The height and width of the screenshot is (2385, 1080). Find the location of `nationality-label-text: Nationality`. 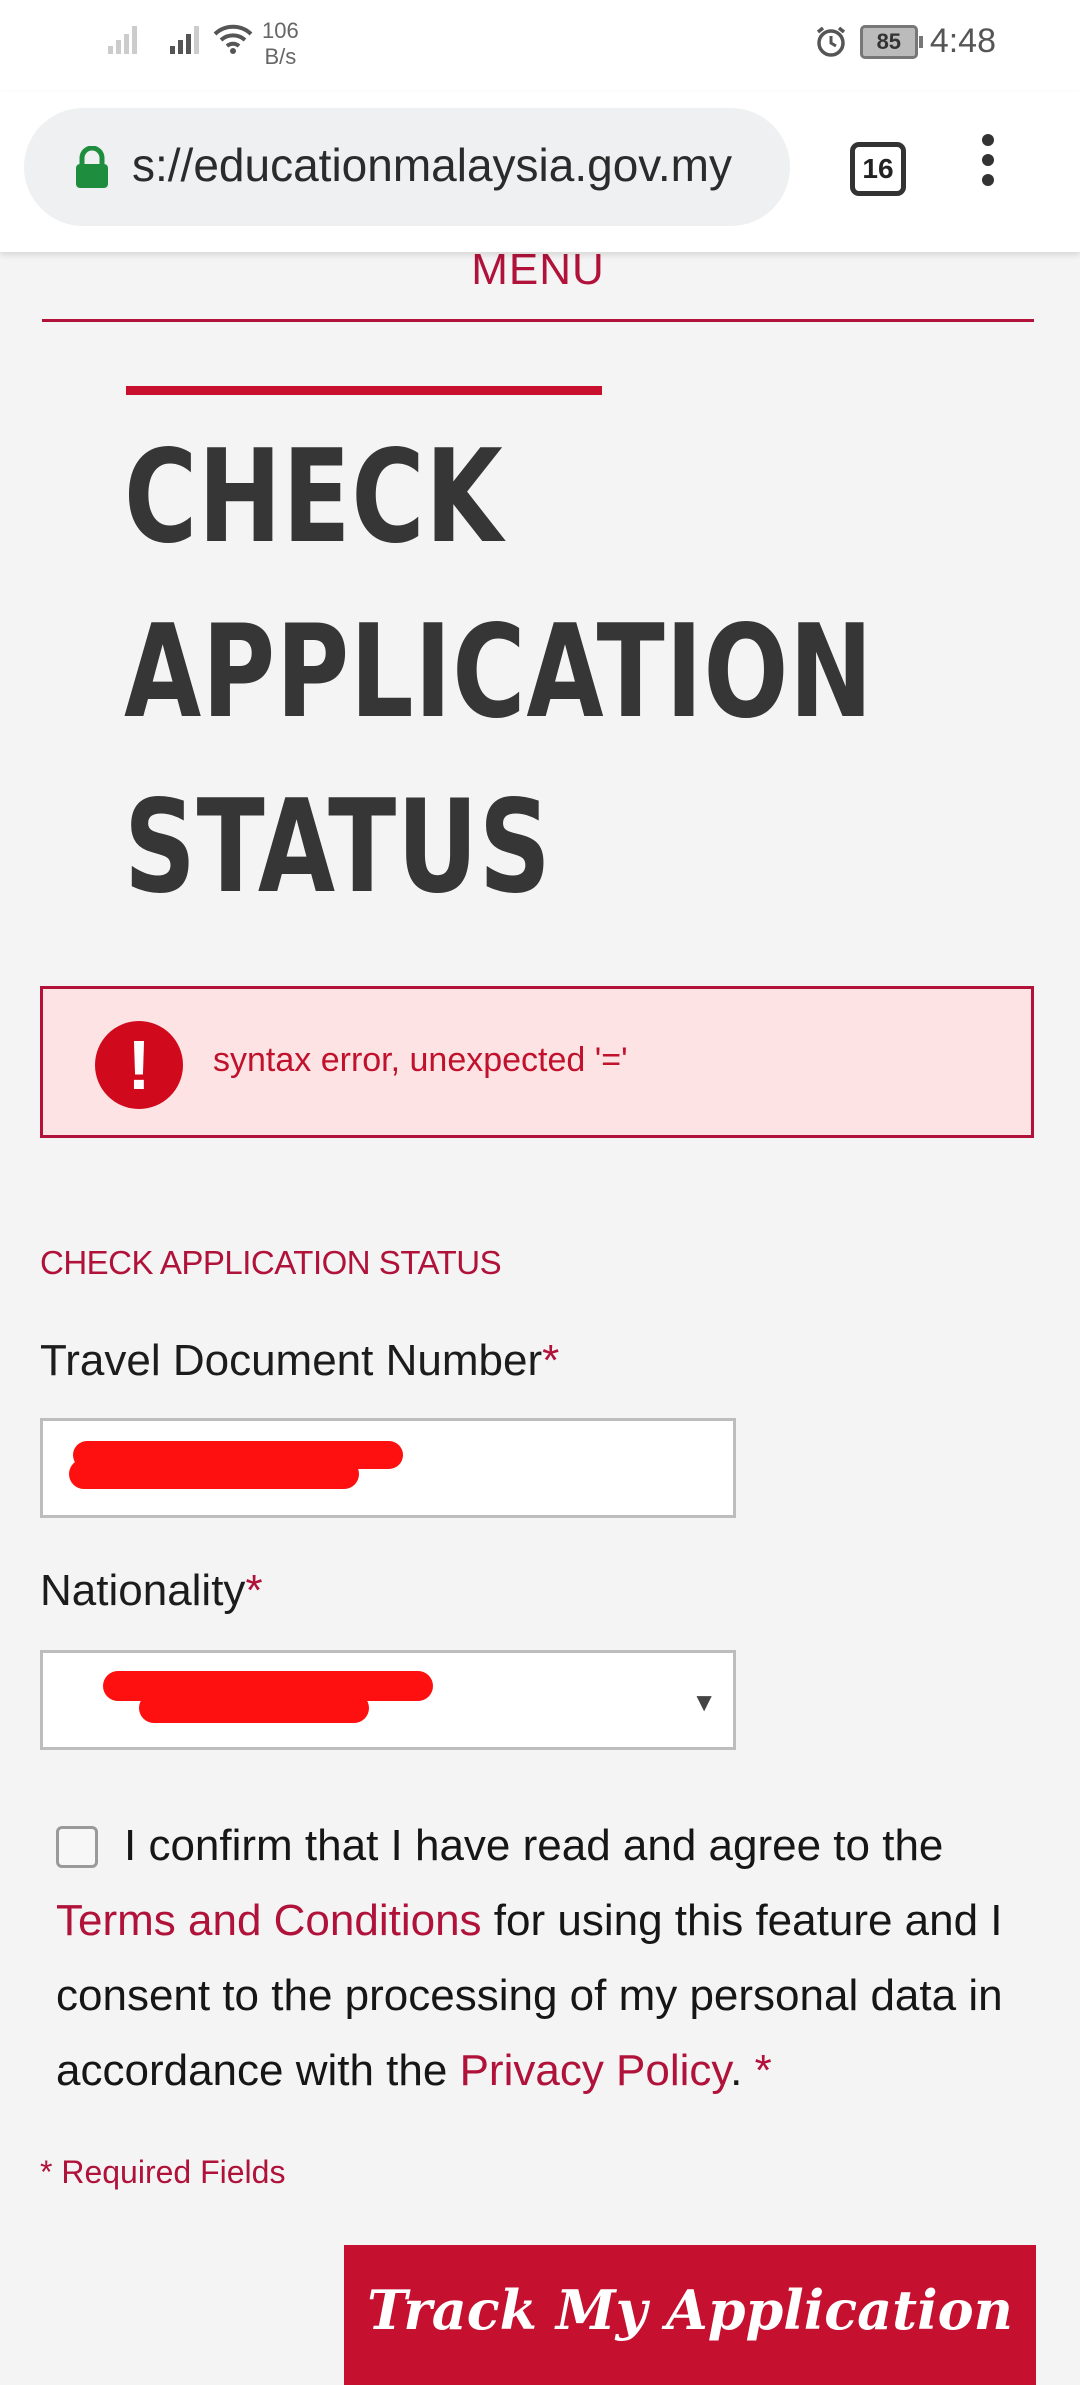

nationality-label-text: Nationality is located at coordinates (143, 1590).